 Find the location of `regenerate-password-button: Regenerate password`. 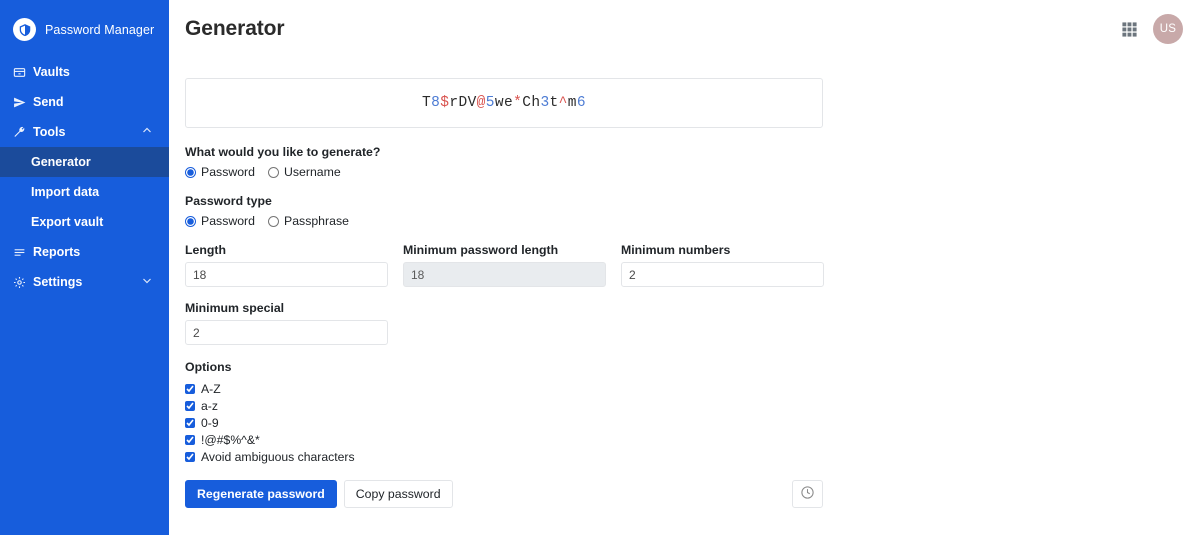

regenerate-password-button: Regenerate password is located at coordinates (261, 494).